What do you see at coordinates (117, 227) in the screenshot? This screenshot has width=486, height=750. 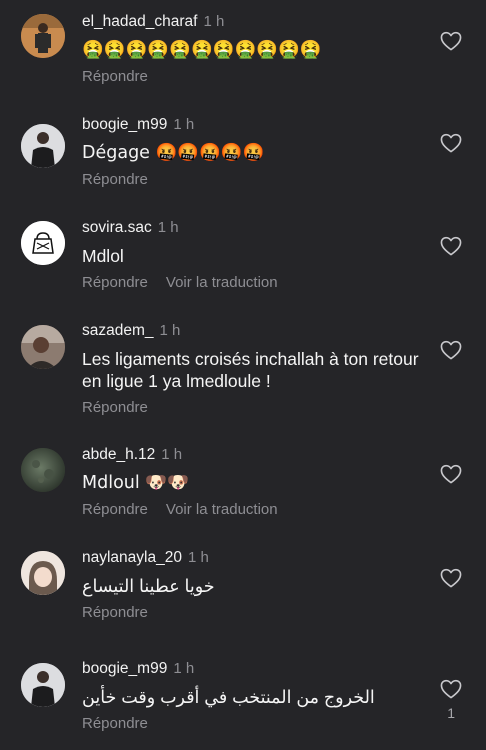 I see `username: sovira.sac` at bounding box center [117, 227].